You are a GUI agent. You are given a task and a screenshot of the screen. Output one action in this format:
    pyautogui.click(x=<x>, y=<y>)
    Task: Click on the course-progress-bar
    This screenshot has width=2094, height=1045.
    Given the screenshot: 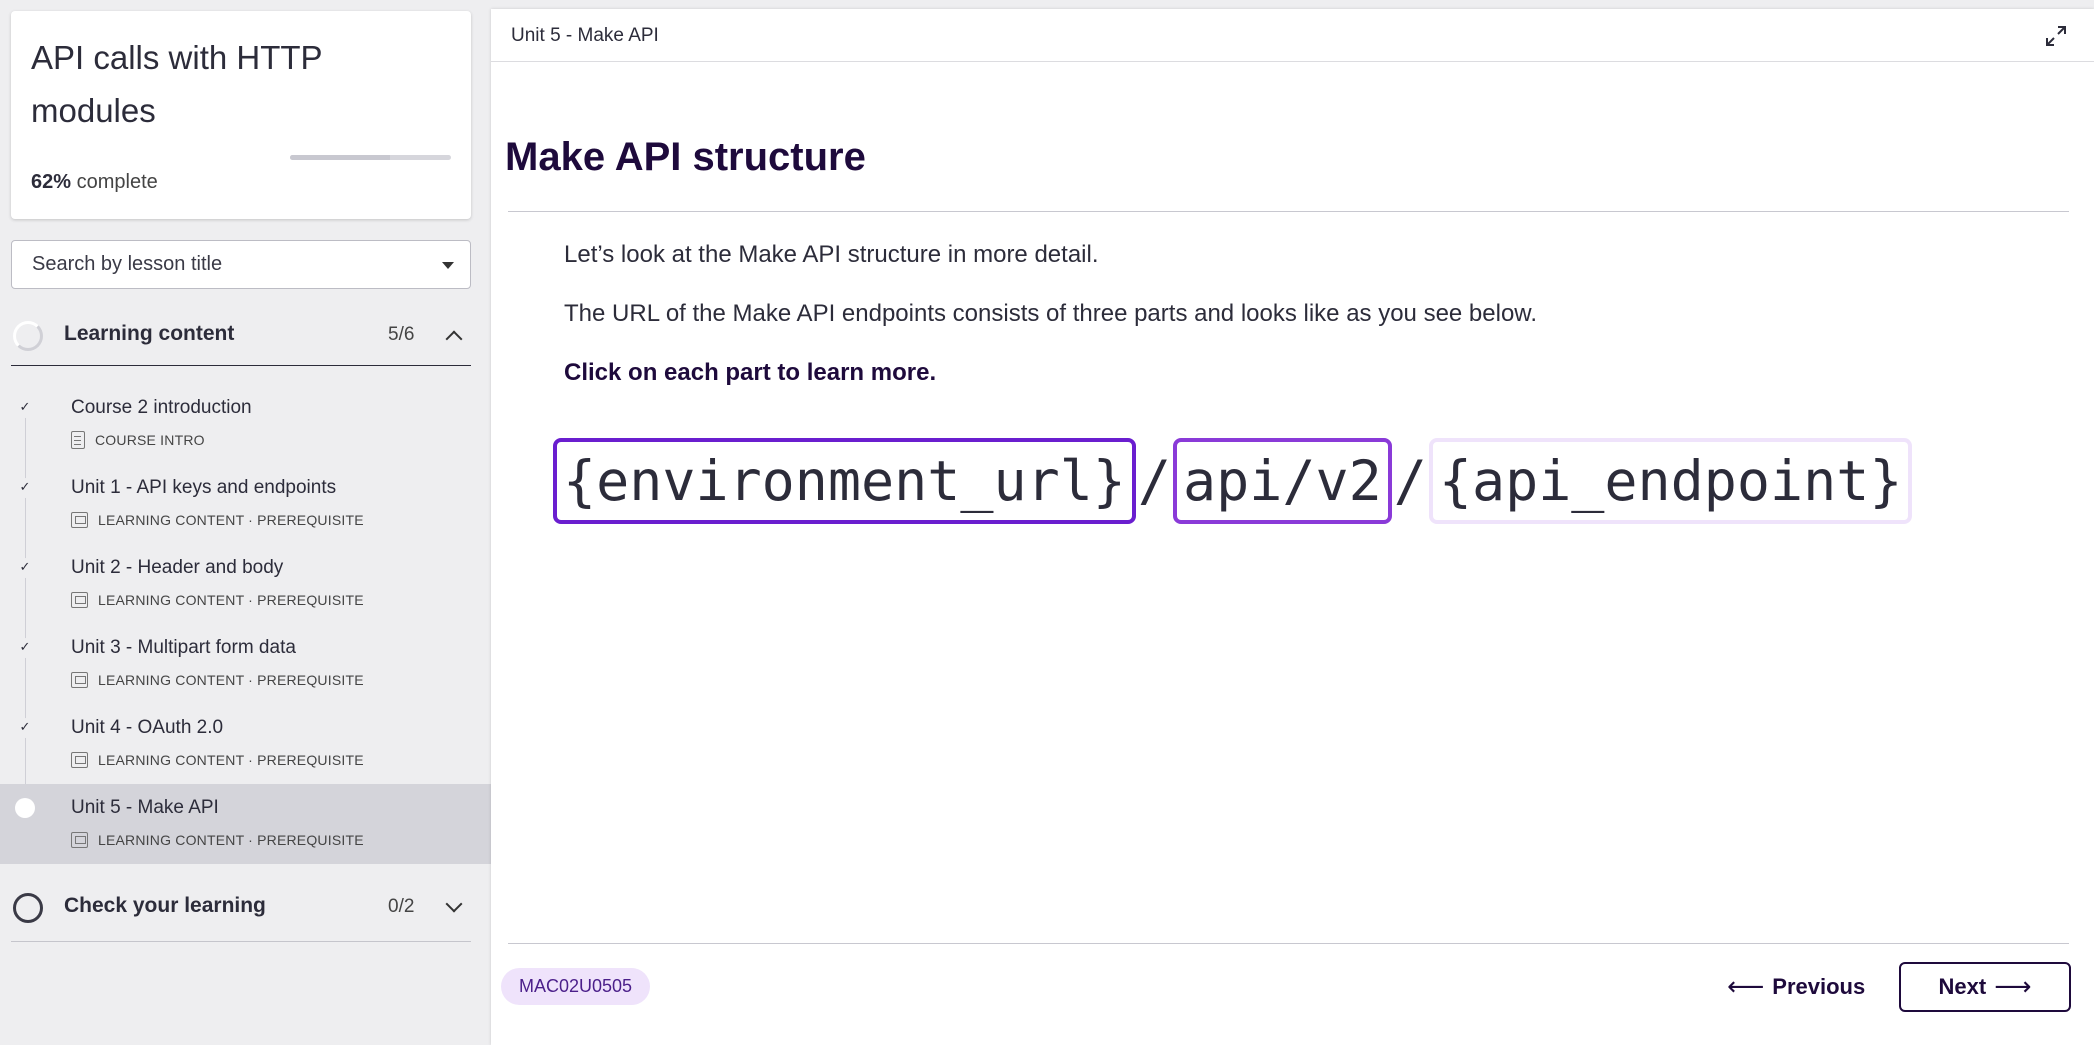 What is the action you would take?
    pyautogui.click(x=370, y=157)
    